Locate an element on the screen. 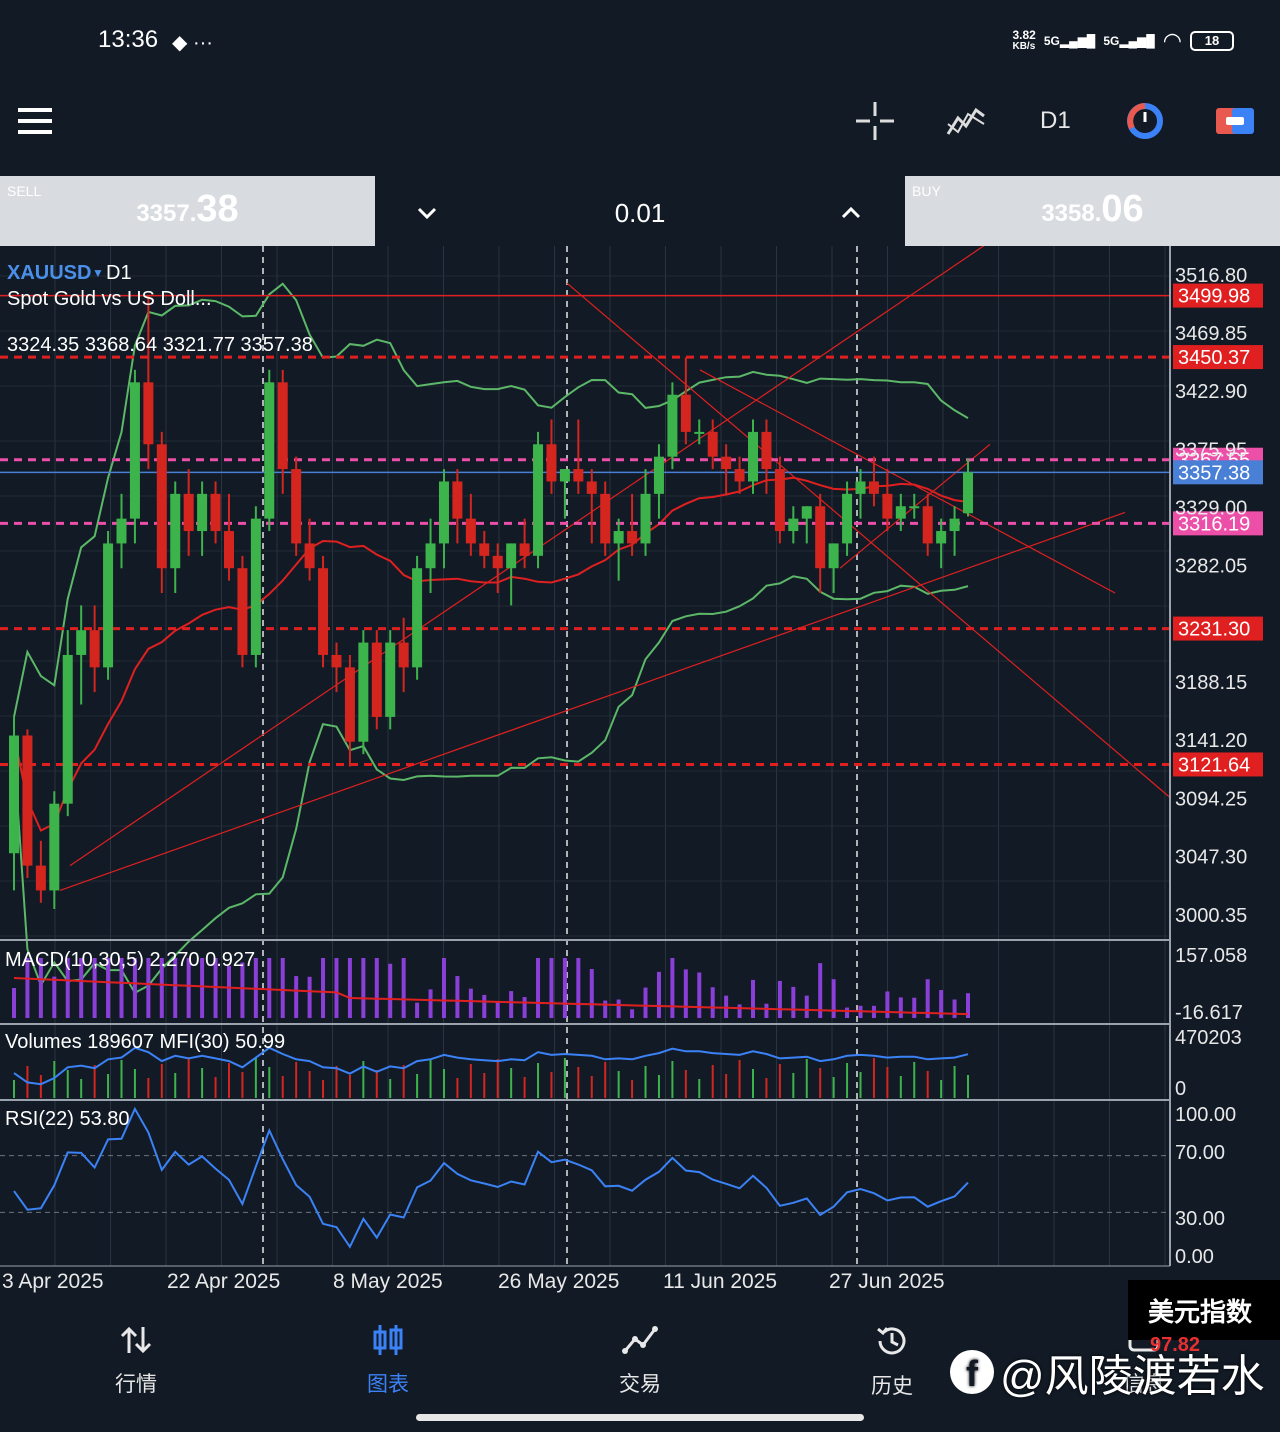 The width and height of the screenshot is (1280, 1432). nav-quotes: 行情 is located at coordinates (136, 1360).